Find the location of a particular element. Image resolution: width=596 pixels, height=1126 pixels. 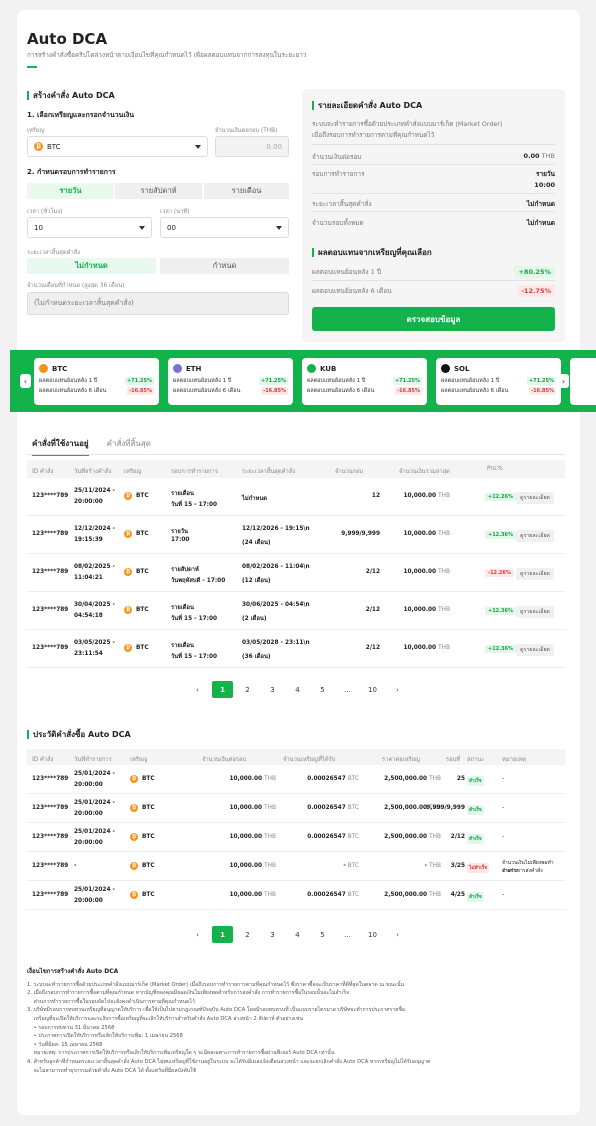

end-none-button: ไม่กำหนด is located at coordinates (91, 266).